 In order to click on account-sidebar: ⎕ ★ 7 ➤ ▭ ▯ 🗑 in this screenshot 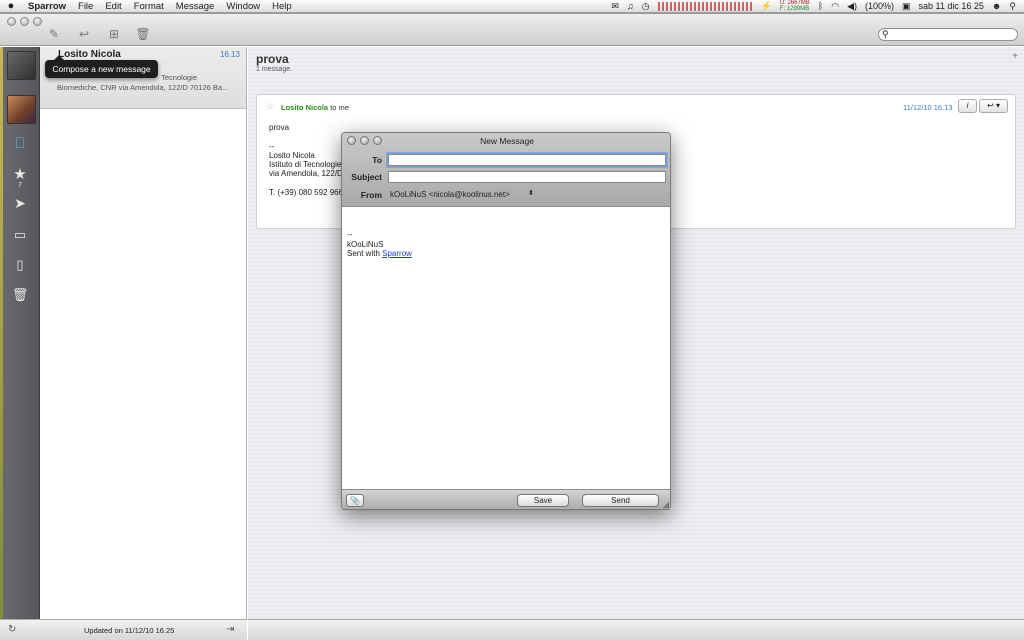, I will do `click(20, 343)`.